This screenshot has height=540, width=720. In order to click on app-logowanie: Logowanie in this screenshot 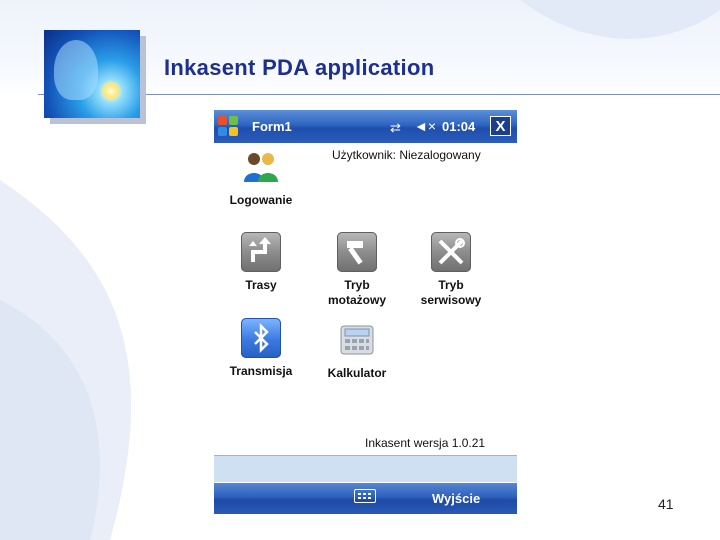, I will do `click(261, 178)`.